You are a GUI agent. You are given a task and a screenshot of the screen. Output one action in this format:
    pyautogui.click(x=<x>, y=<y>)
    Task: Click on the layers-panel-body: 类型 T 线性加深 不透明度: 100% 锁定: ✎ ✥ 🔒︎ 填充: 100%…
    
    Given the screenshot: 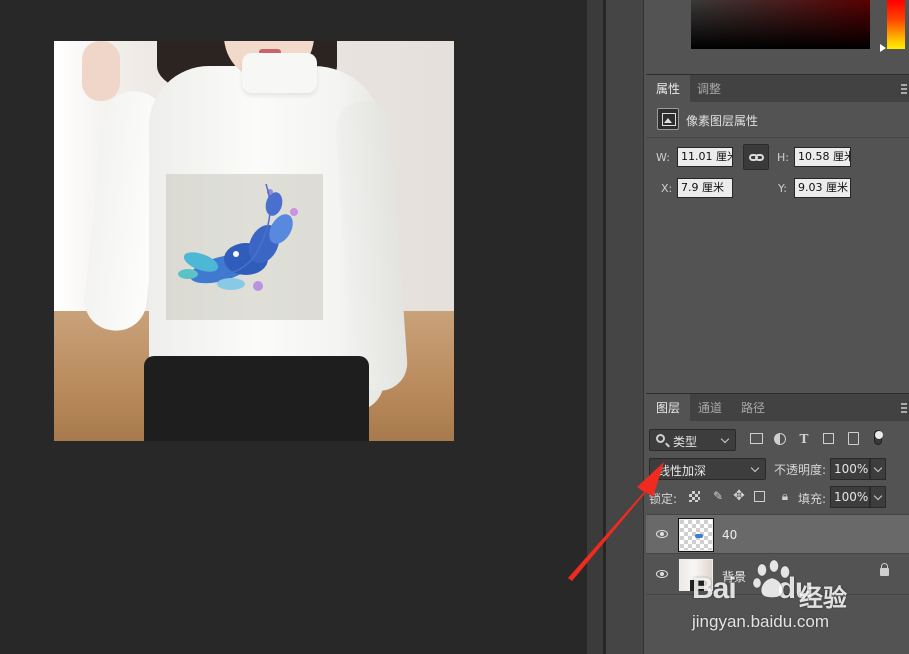 What is the action you would take?
    pyautogui.click(x=777, y=537)
    